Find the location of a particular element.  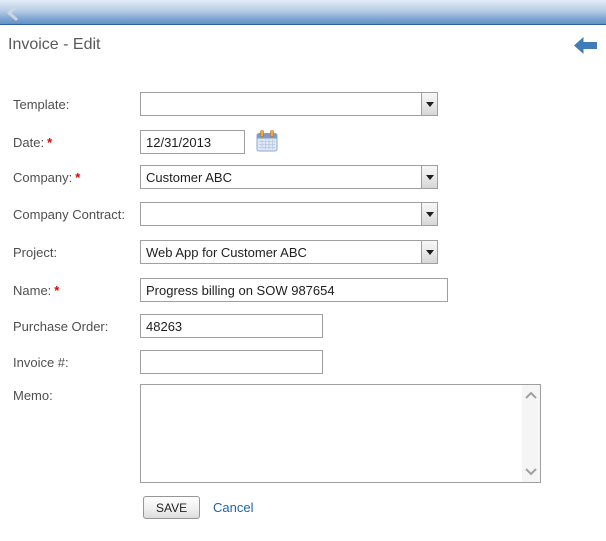

company-contract-combobox is located at coordinates (289, 214).